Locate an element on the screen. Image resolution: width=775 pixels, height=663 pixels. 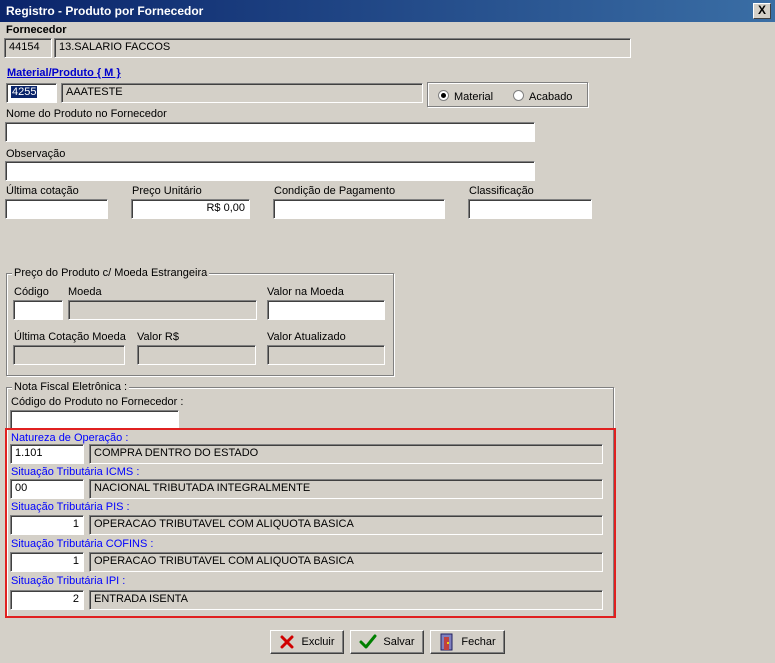
icms-label: Situação Tributária ICMS : is located at coordinates (75, 472).